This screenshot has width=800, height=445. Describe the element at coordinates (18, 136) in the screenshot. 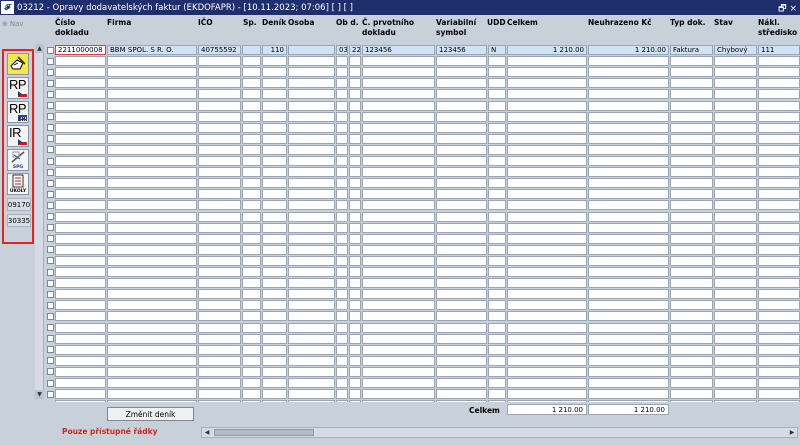

I see `ir-cz-button: IR` at that location.